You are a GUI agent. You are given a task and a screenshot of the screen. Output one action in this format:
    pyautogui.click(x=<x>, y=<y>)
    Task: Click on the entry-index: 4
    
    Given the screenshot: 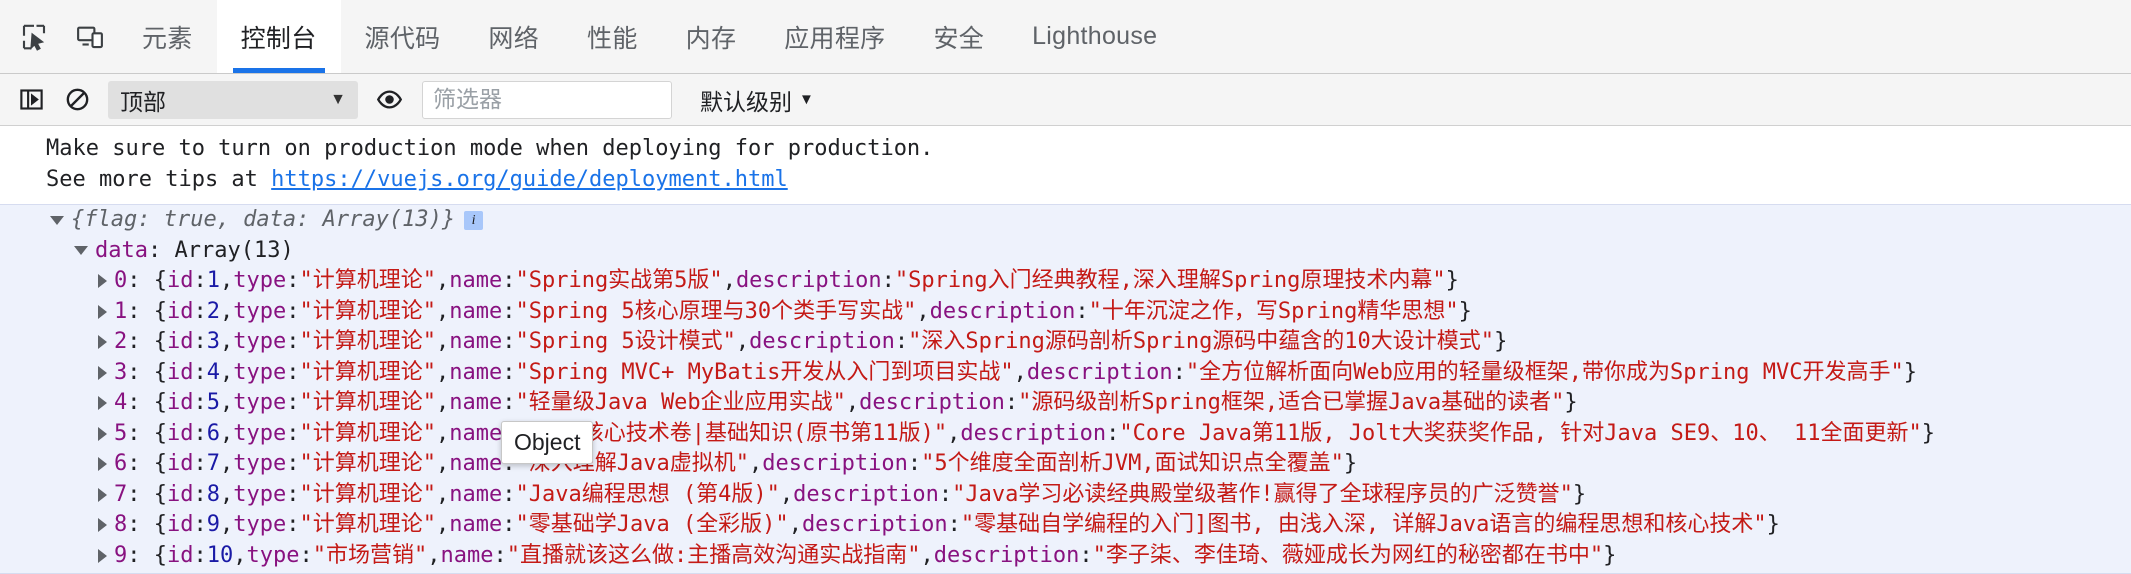 What is the action you would take?
    pyautogui.click(x=121, y=402)
    